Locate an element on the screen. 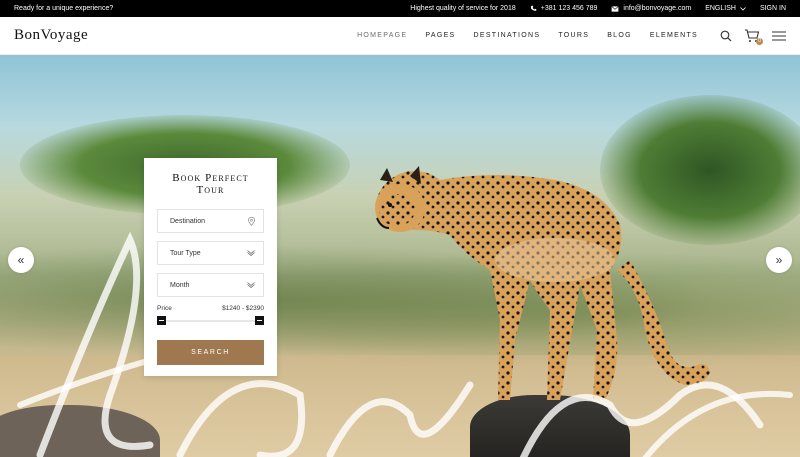  search-icon is located at coordinates (726, 36).